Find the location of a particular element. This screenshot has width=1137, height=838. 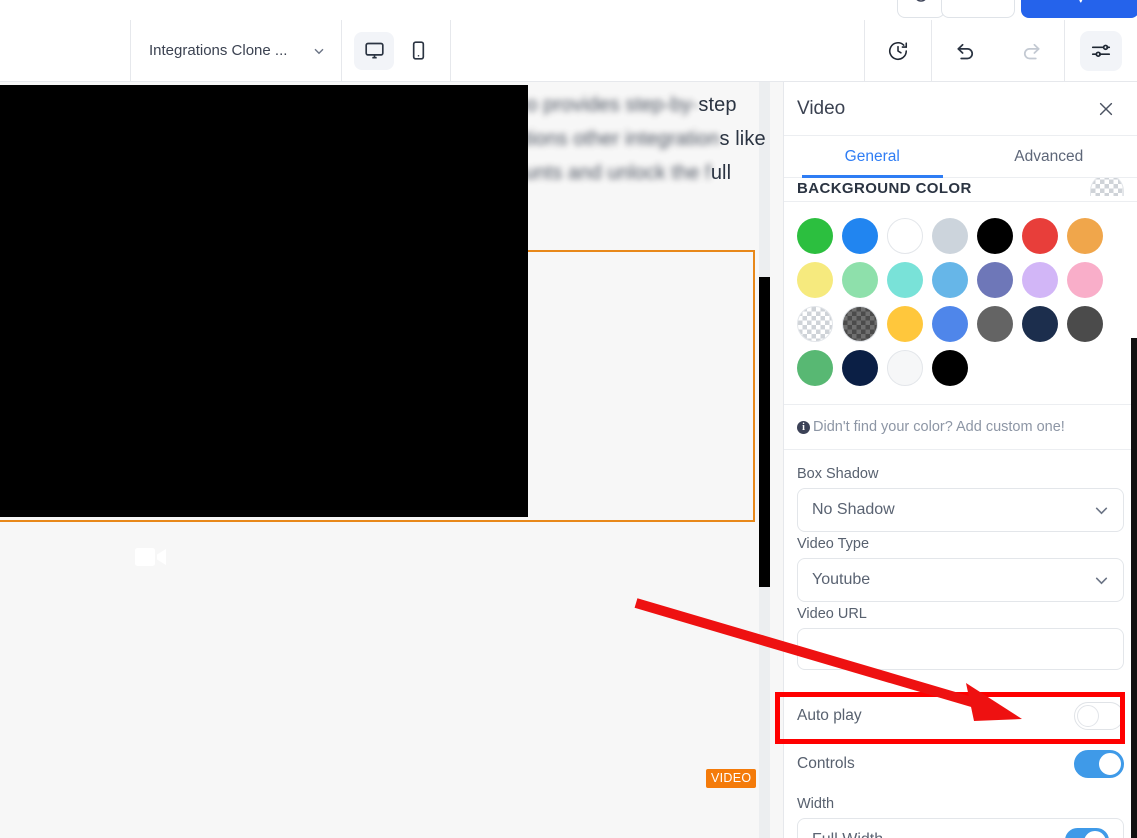

video-type-value: Youtube is located at coordinates (841, 579).